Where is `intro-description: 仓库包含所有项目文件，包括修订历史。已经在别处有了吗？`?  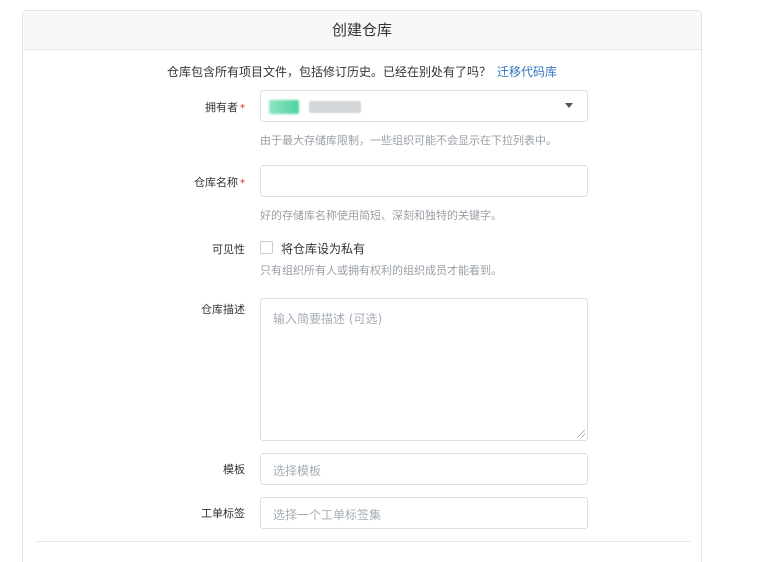
intro-description: 仓库包含所有项目文件，包括修订历史。已经在别处有了吗？ is located at coordinates (328, 72).